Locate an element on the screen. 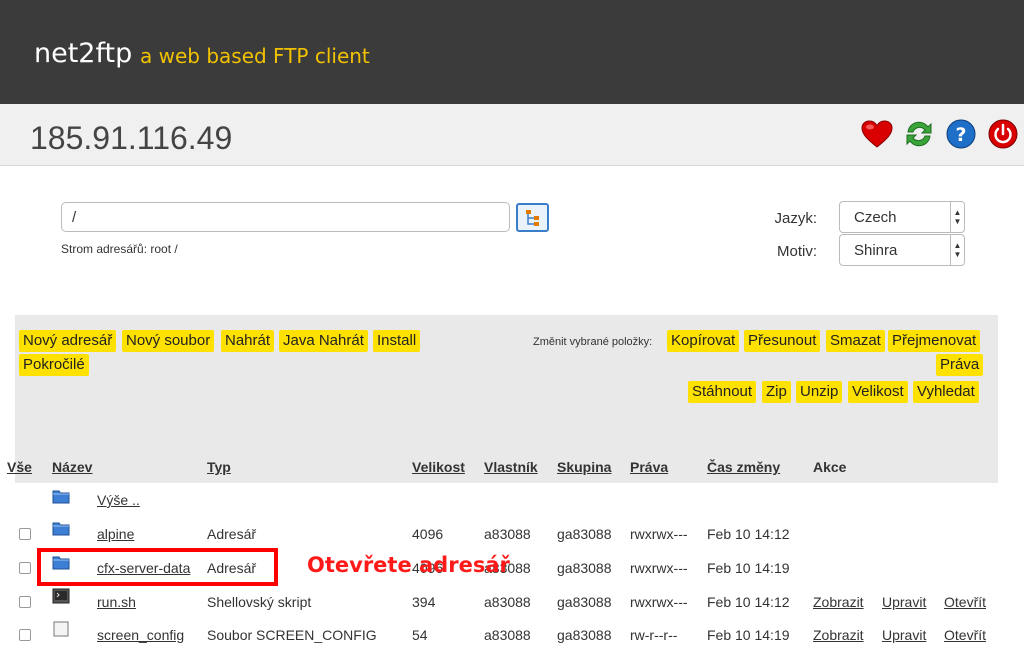  search-button: Vyhledat is located at coordinates (946, 392).